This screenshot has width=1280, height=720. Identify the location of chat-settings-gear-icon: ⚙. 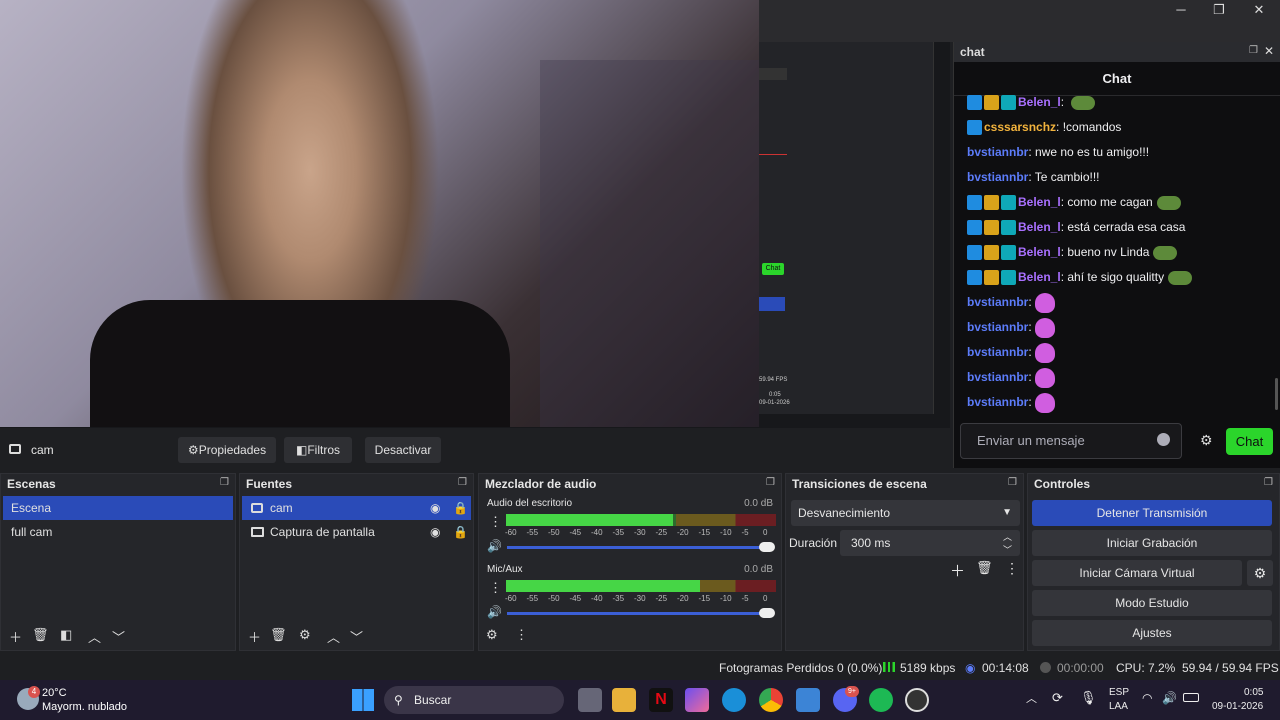
(1206, 440).